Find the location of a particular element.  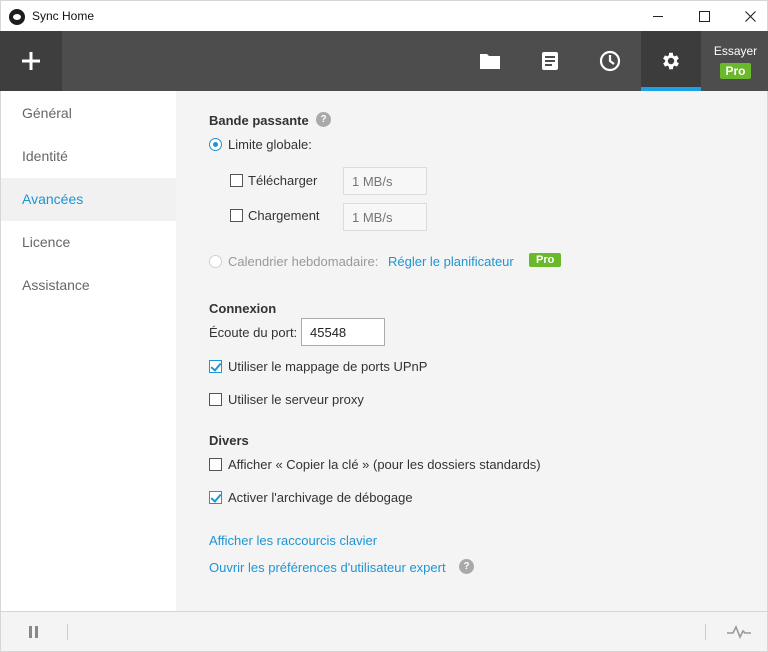

sidebar-item-support: Assistance is located at coordinates (88, 285).